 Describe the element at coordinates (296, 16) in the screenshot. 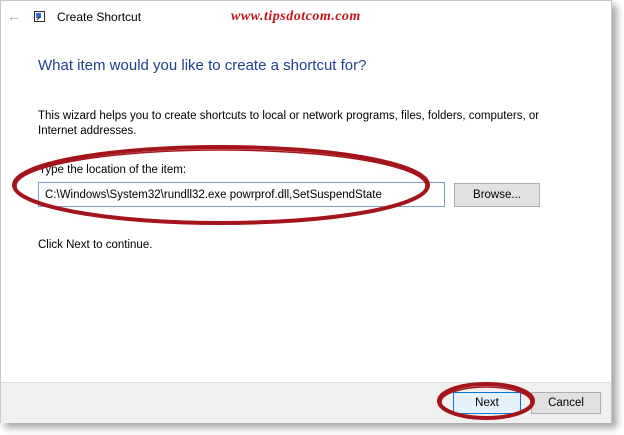

I see `watermark-text: www.tipsdotcom.com` at that location.